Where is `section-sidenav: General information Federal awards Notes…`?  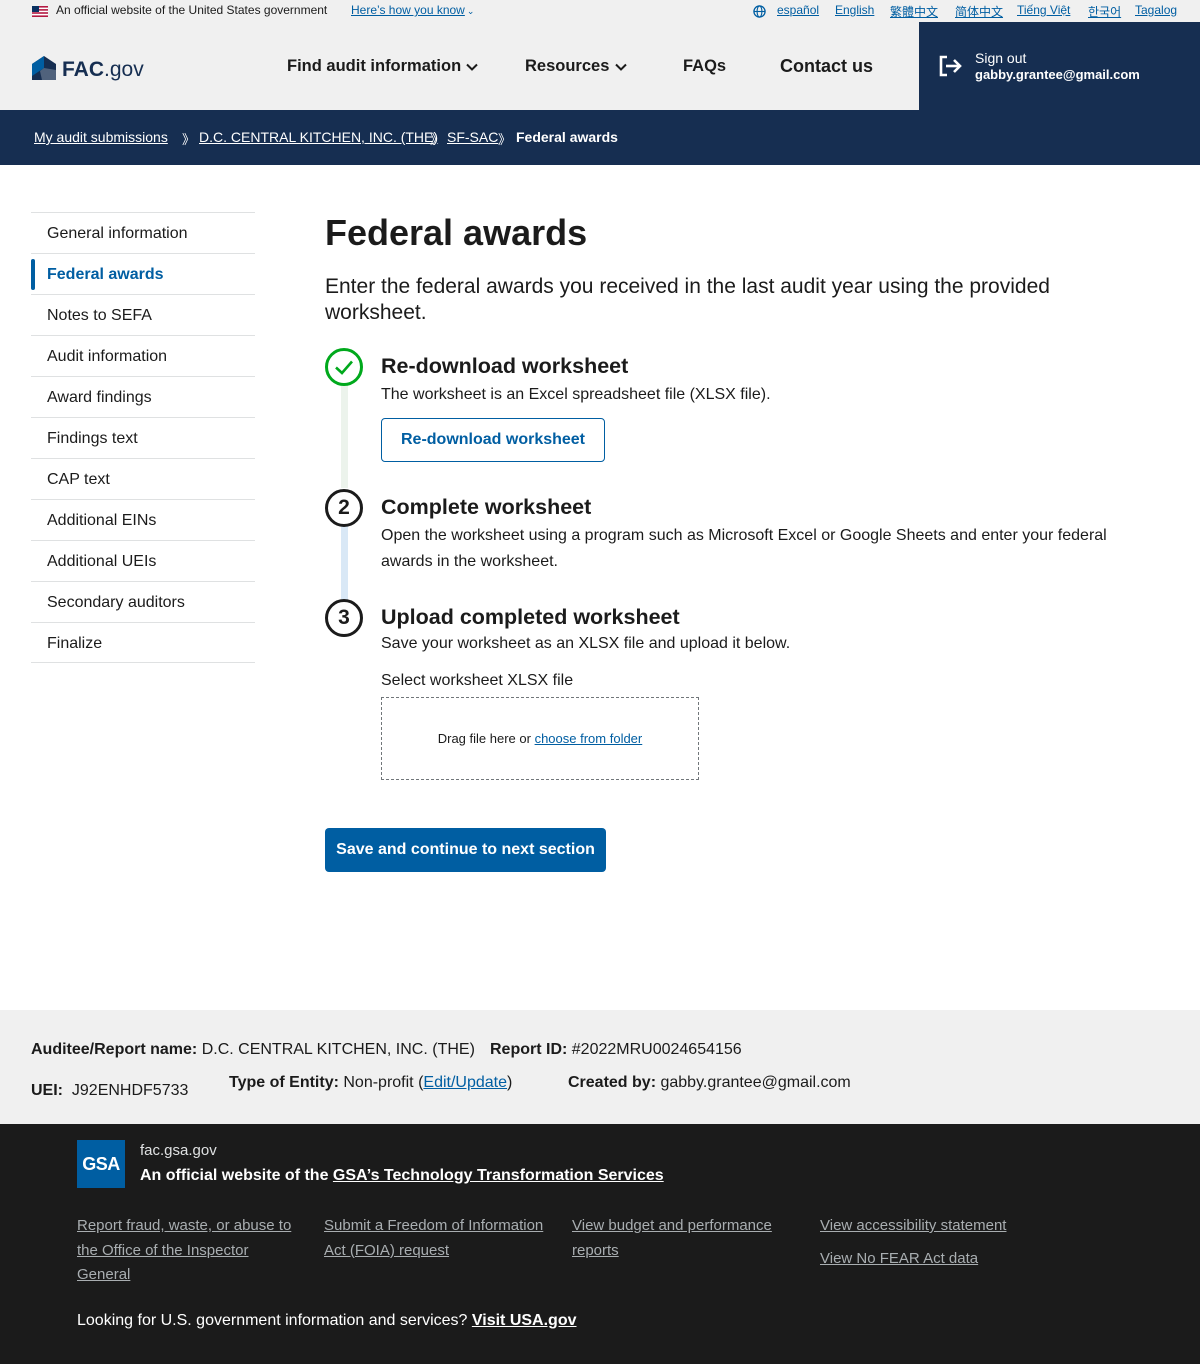 section-sidenav: General information Federal awards Notes… is located at coordinates (143, 437).